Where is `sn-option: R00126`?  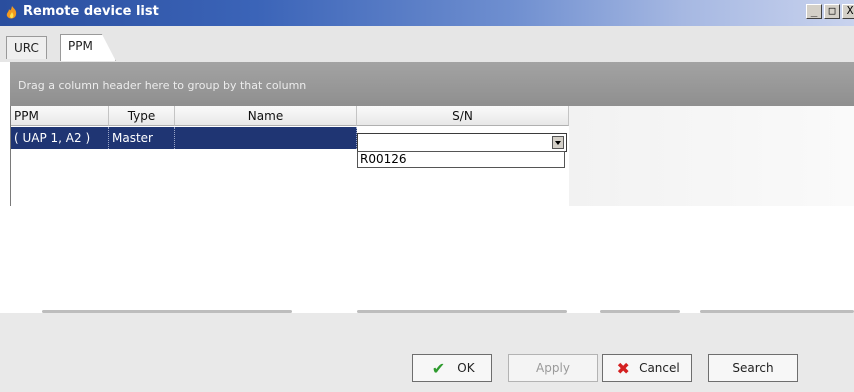
sn-option: R00126 is located at coordinates (383, 159).